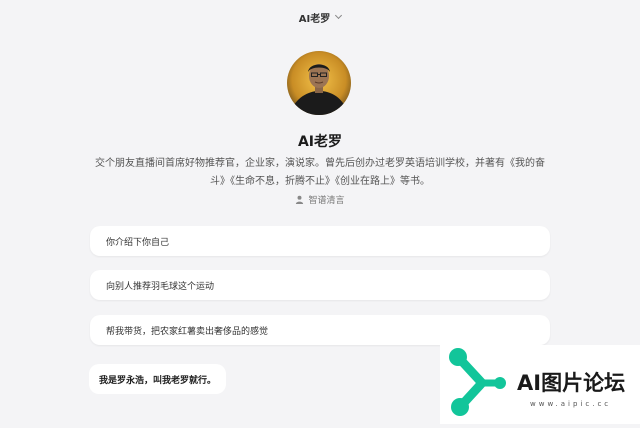 The height and width of the screenshot is (428, 640). Describe the element at coordinates (160, 286) in the screenshot. I see `suggestion-label: 向别人推荐羽毛球这个运动` at that location.